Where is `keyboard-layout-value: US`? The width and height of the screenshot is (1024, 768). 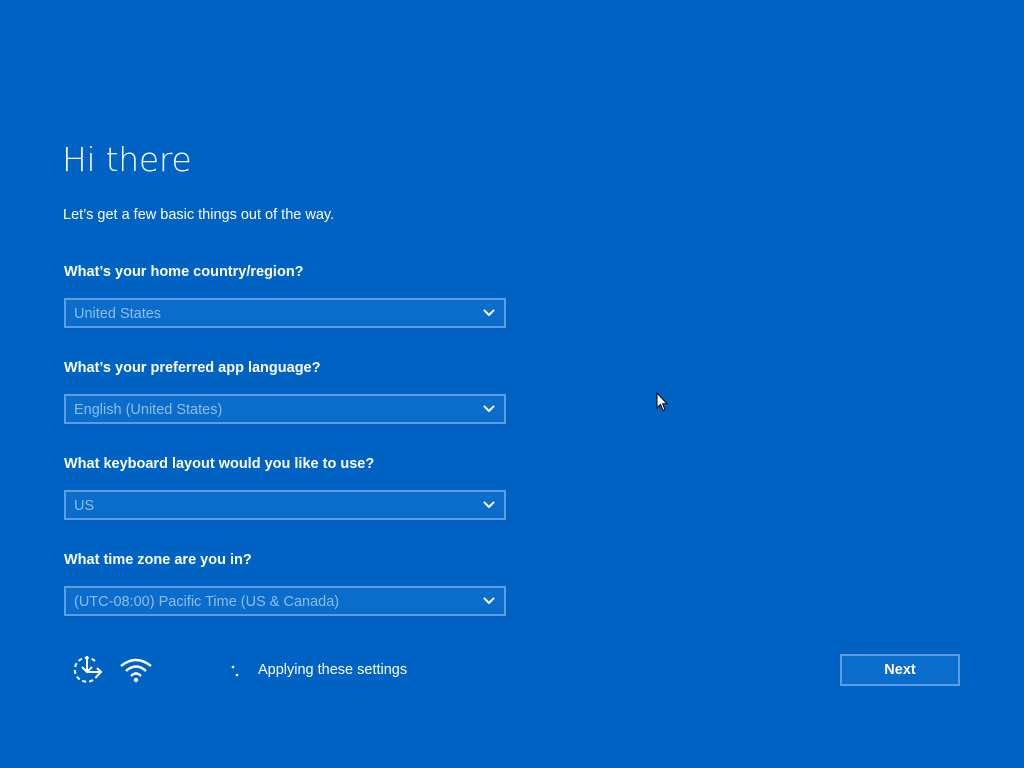 keyboard-layout-value: US is located at coordinates (84, 506).